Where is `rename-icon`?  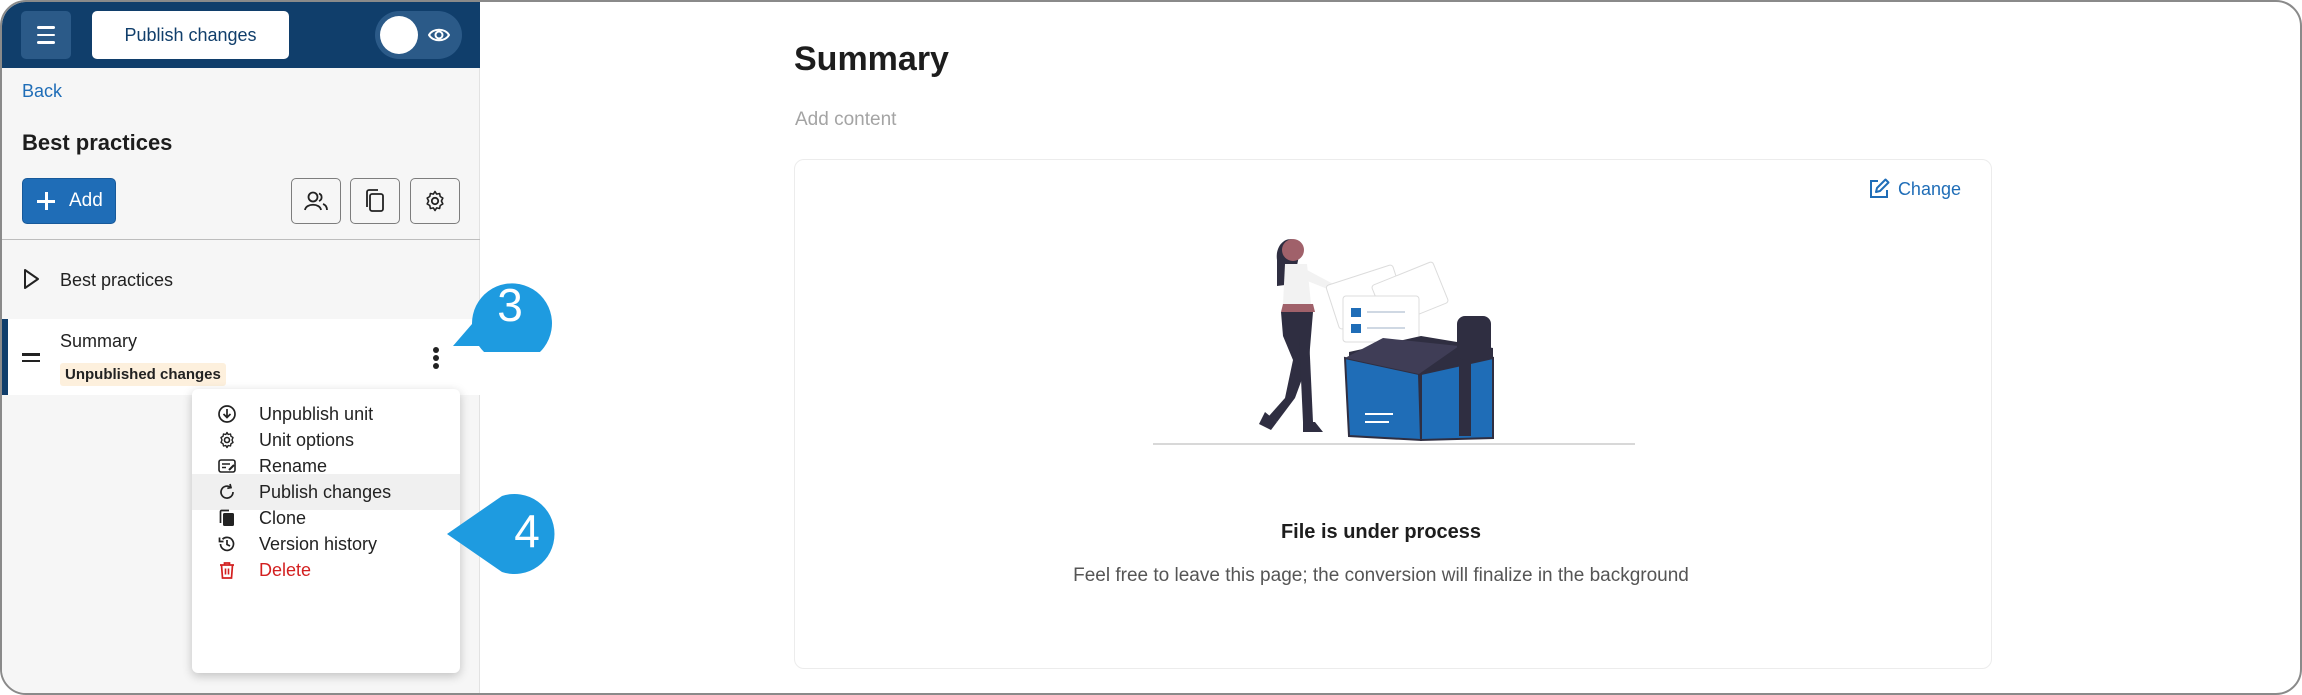 rename-icon is located at coordinates (227, 466).